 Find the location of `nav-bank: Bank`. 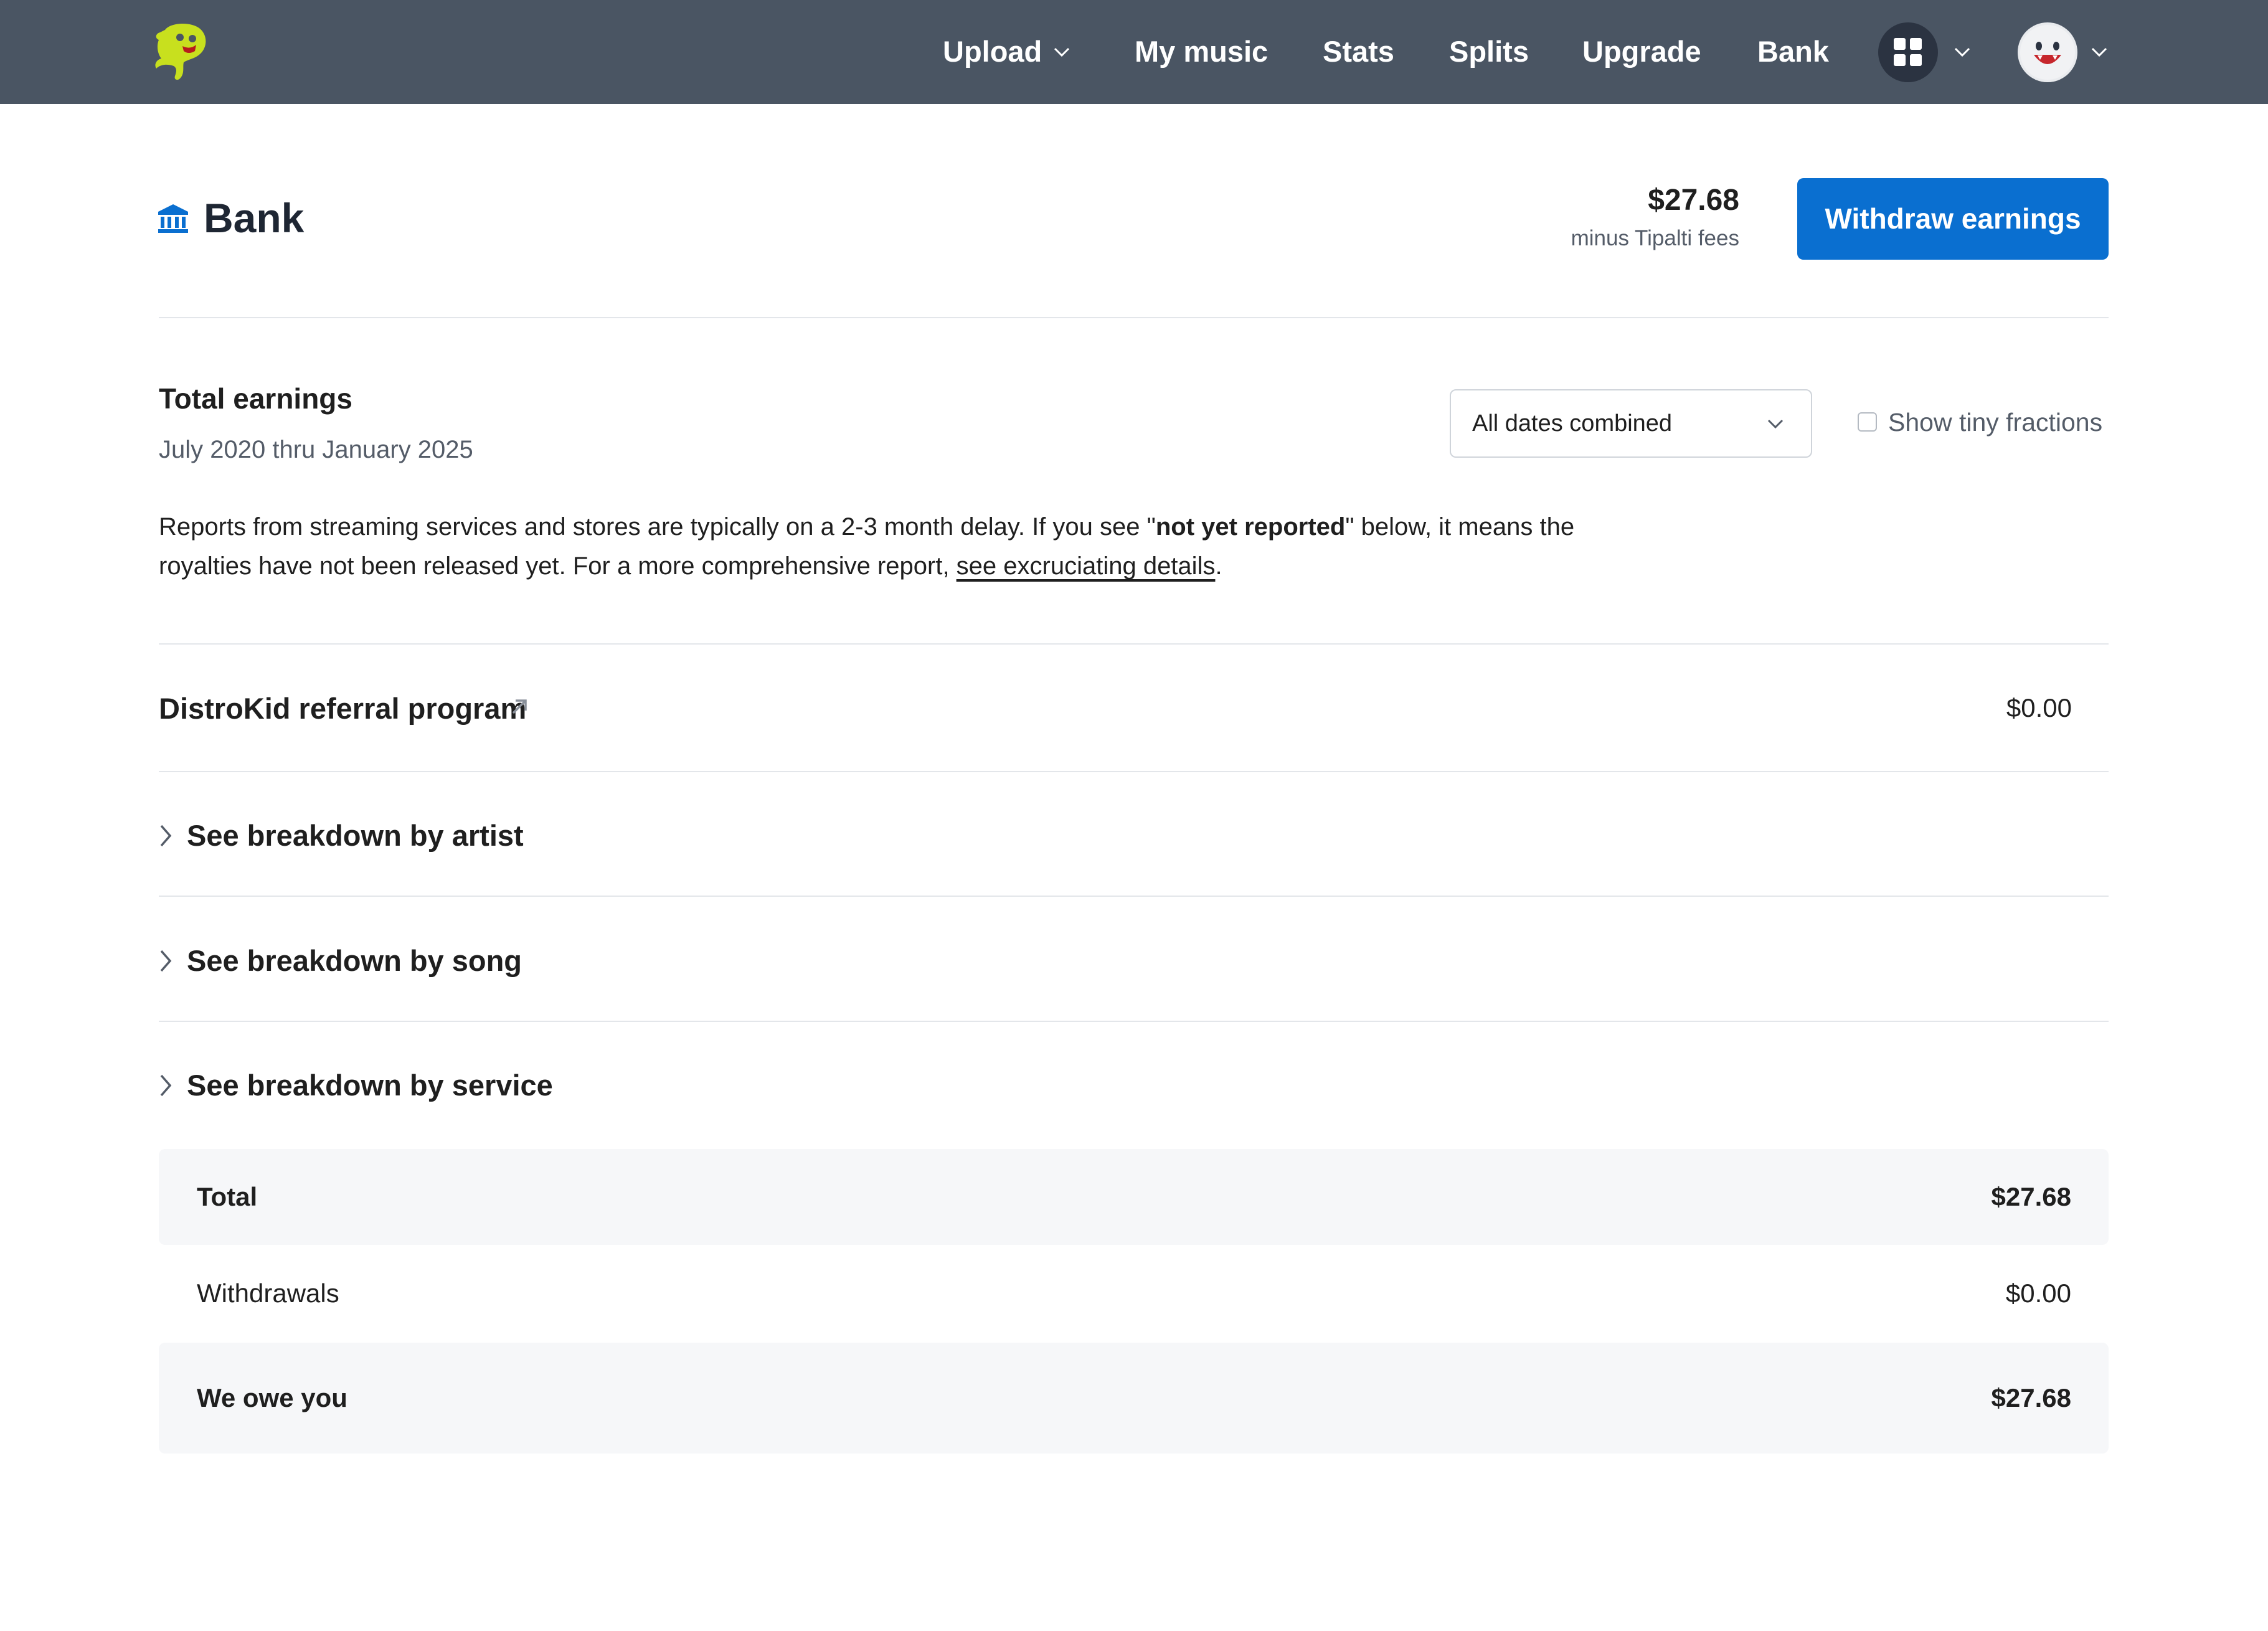

nav-bank: Bank is located at coordinates (1793, 52).